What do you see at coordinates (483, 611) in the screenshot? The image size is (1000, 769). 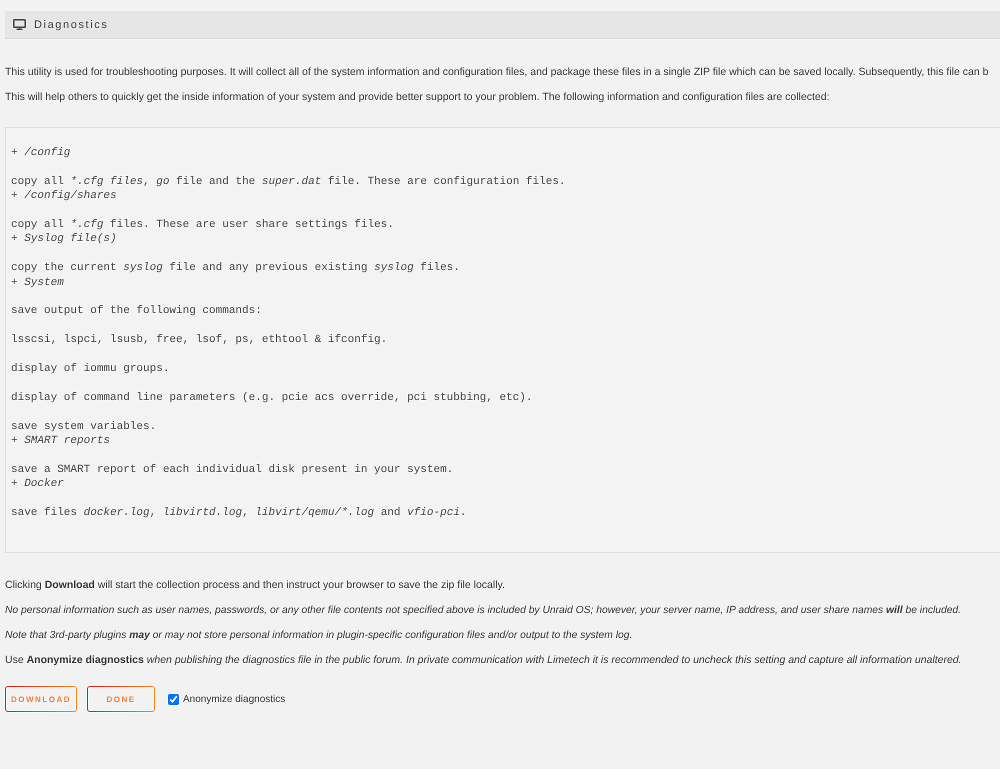 I see `note-text: No personal information such as user names, passwords, or any other file contents not specified above is included by Unraid OS; however, your server name, IP address, and user share names will be included.` at bounding box center [483, 611].